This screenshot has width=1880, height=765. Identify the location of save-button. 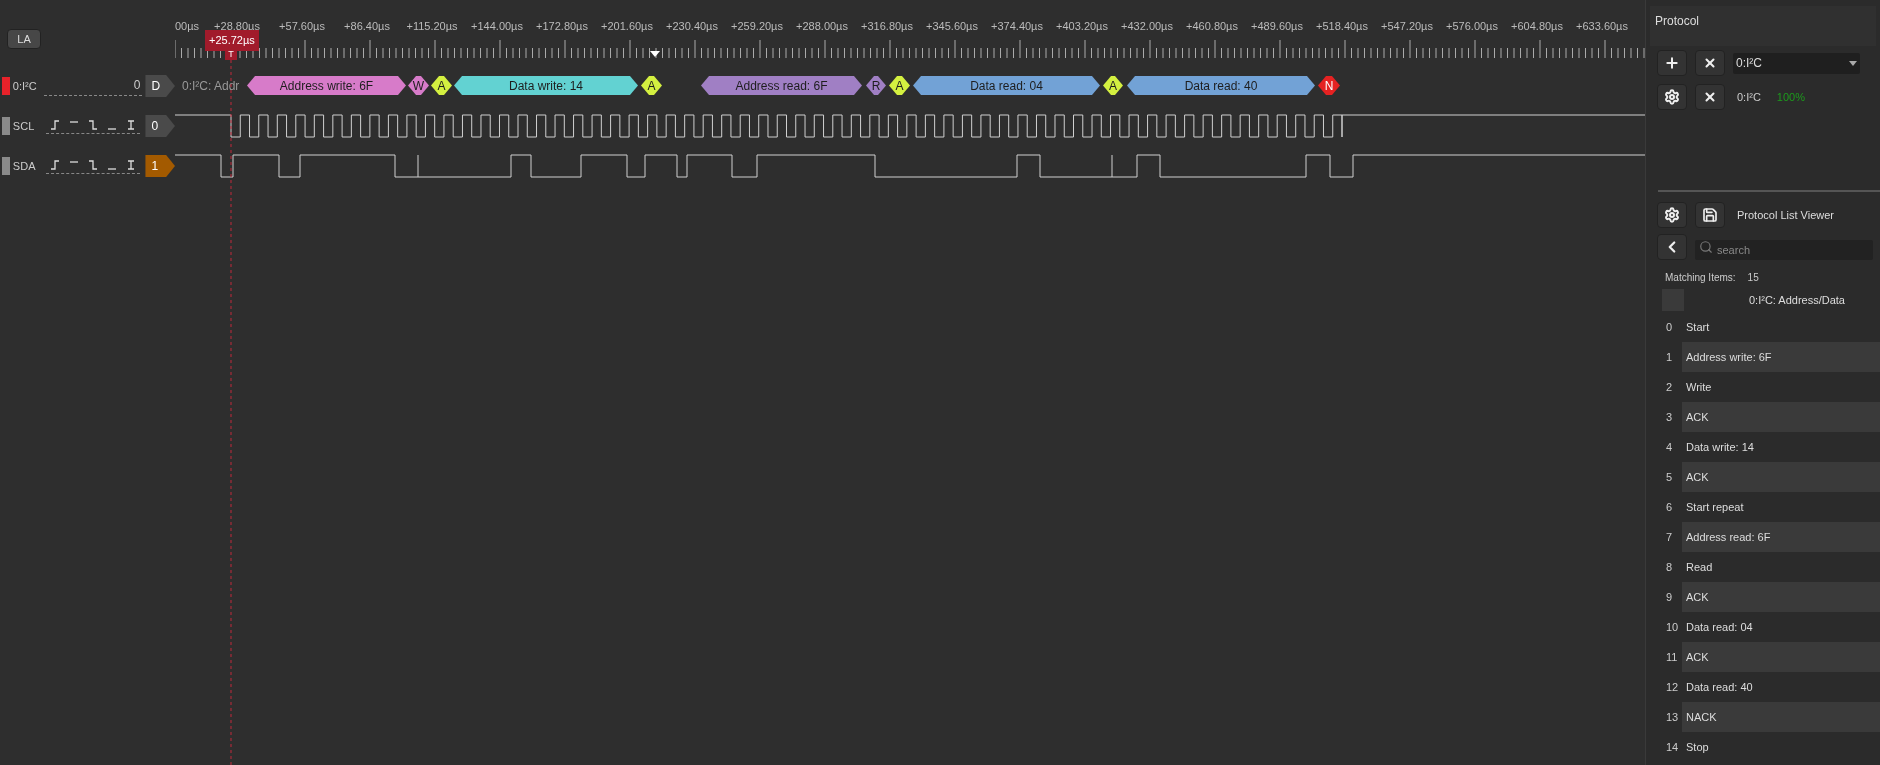
(1710, 215).